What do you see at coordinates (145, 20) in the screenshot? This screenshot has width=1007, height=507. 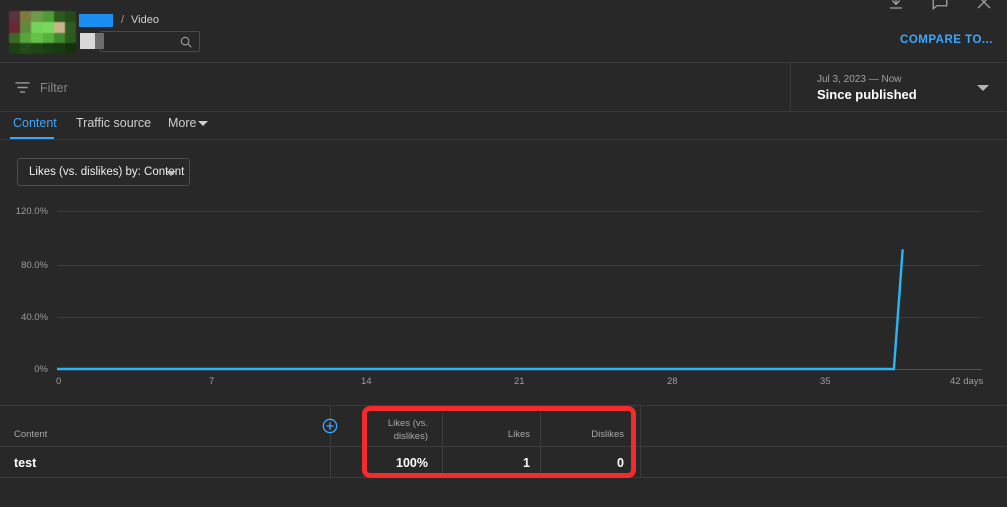 I see `breadcrumb-current: Video` at bounding box center [145, 20].